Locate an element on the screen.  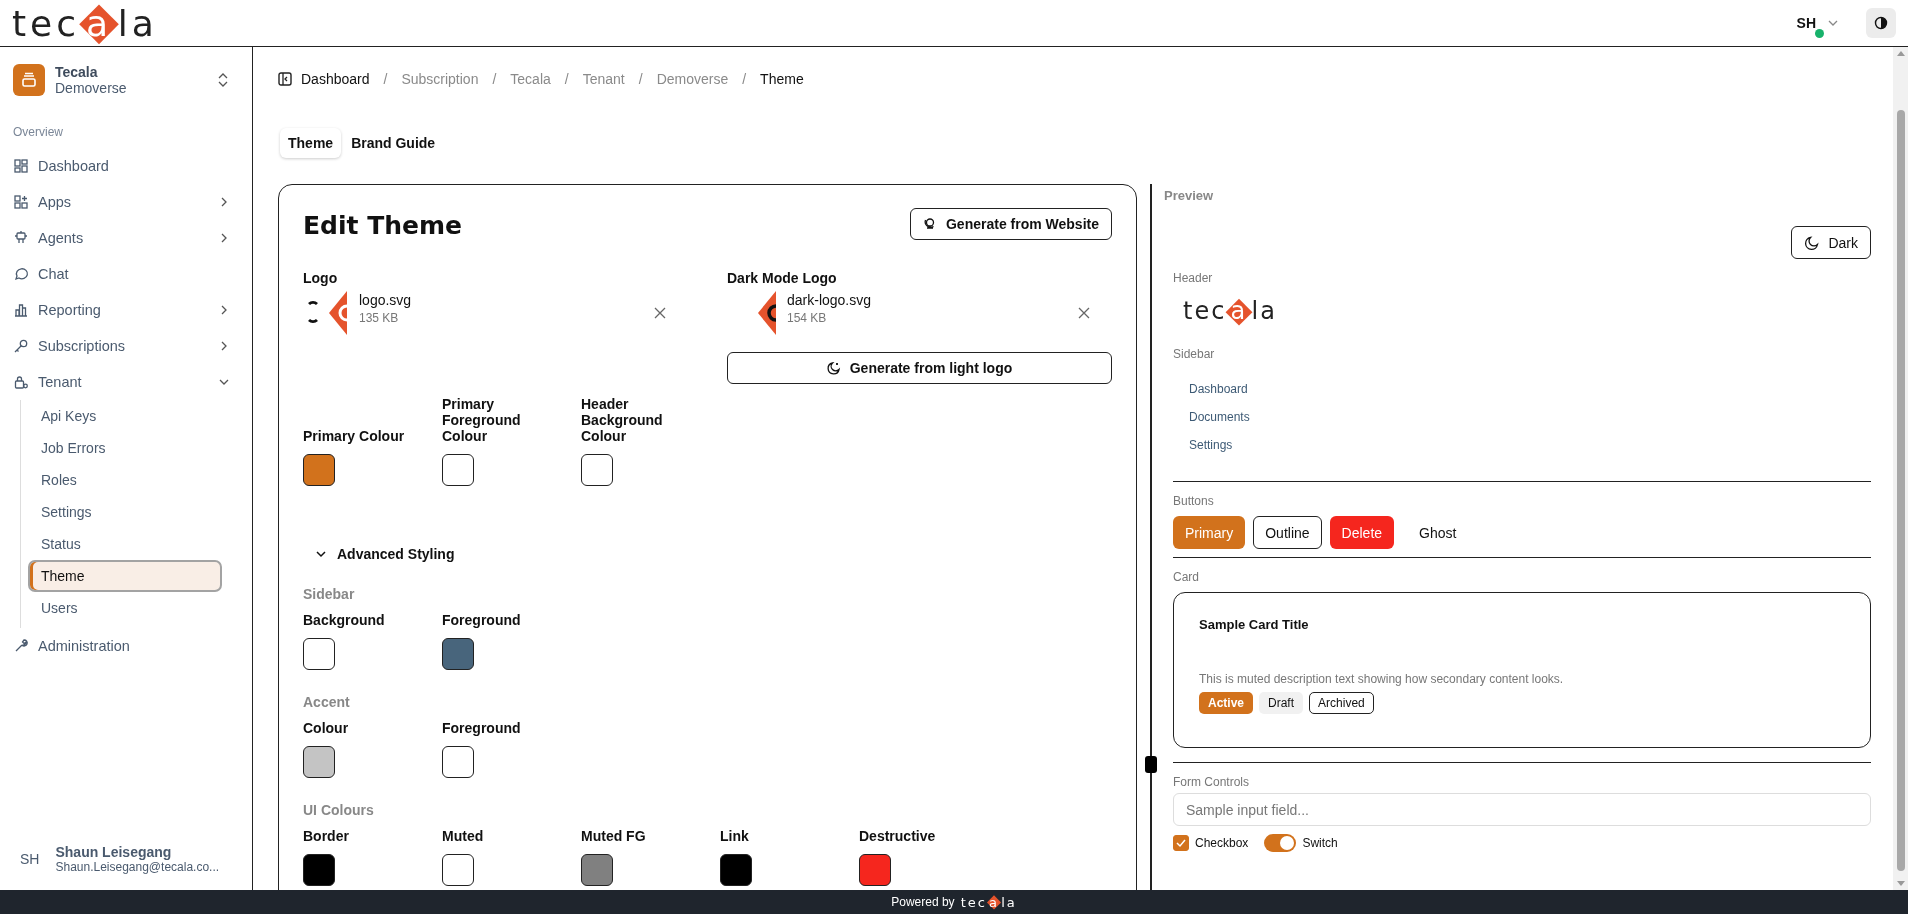
sidebar-item: Administration is located at coordinates (132, 646).